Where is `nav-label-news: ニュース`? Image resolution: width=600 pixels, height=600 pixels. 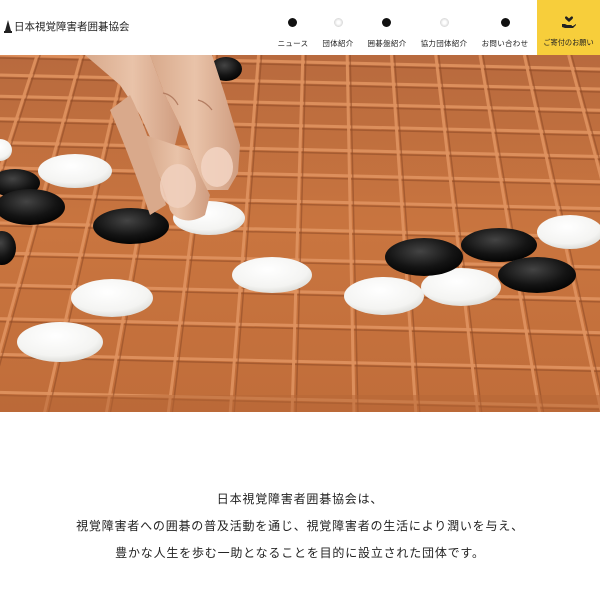
nav-label-news: ニュース is located at coordinates (293, 43).